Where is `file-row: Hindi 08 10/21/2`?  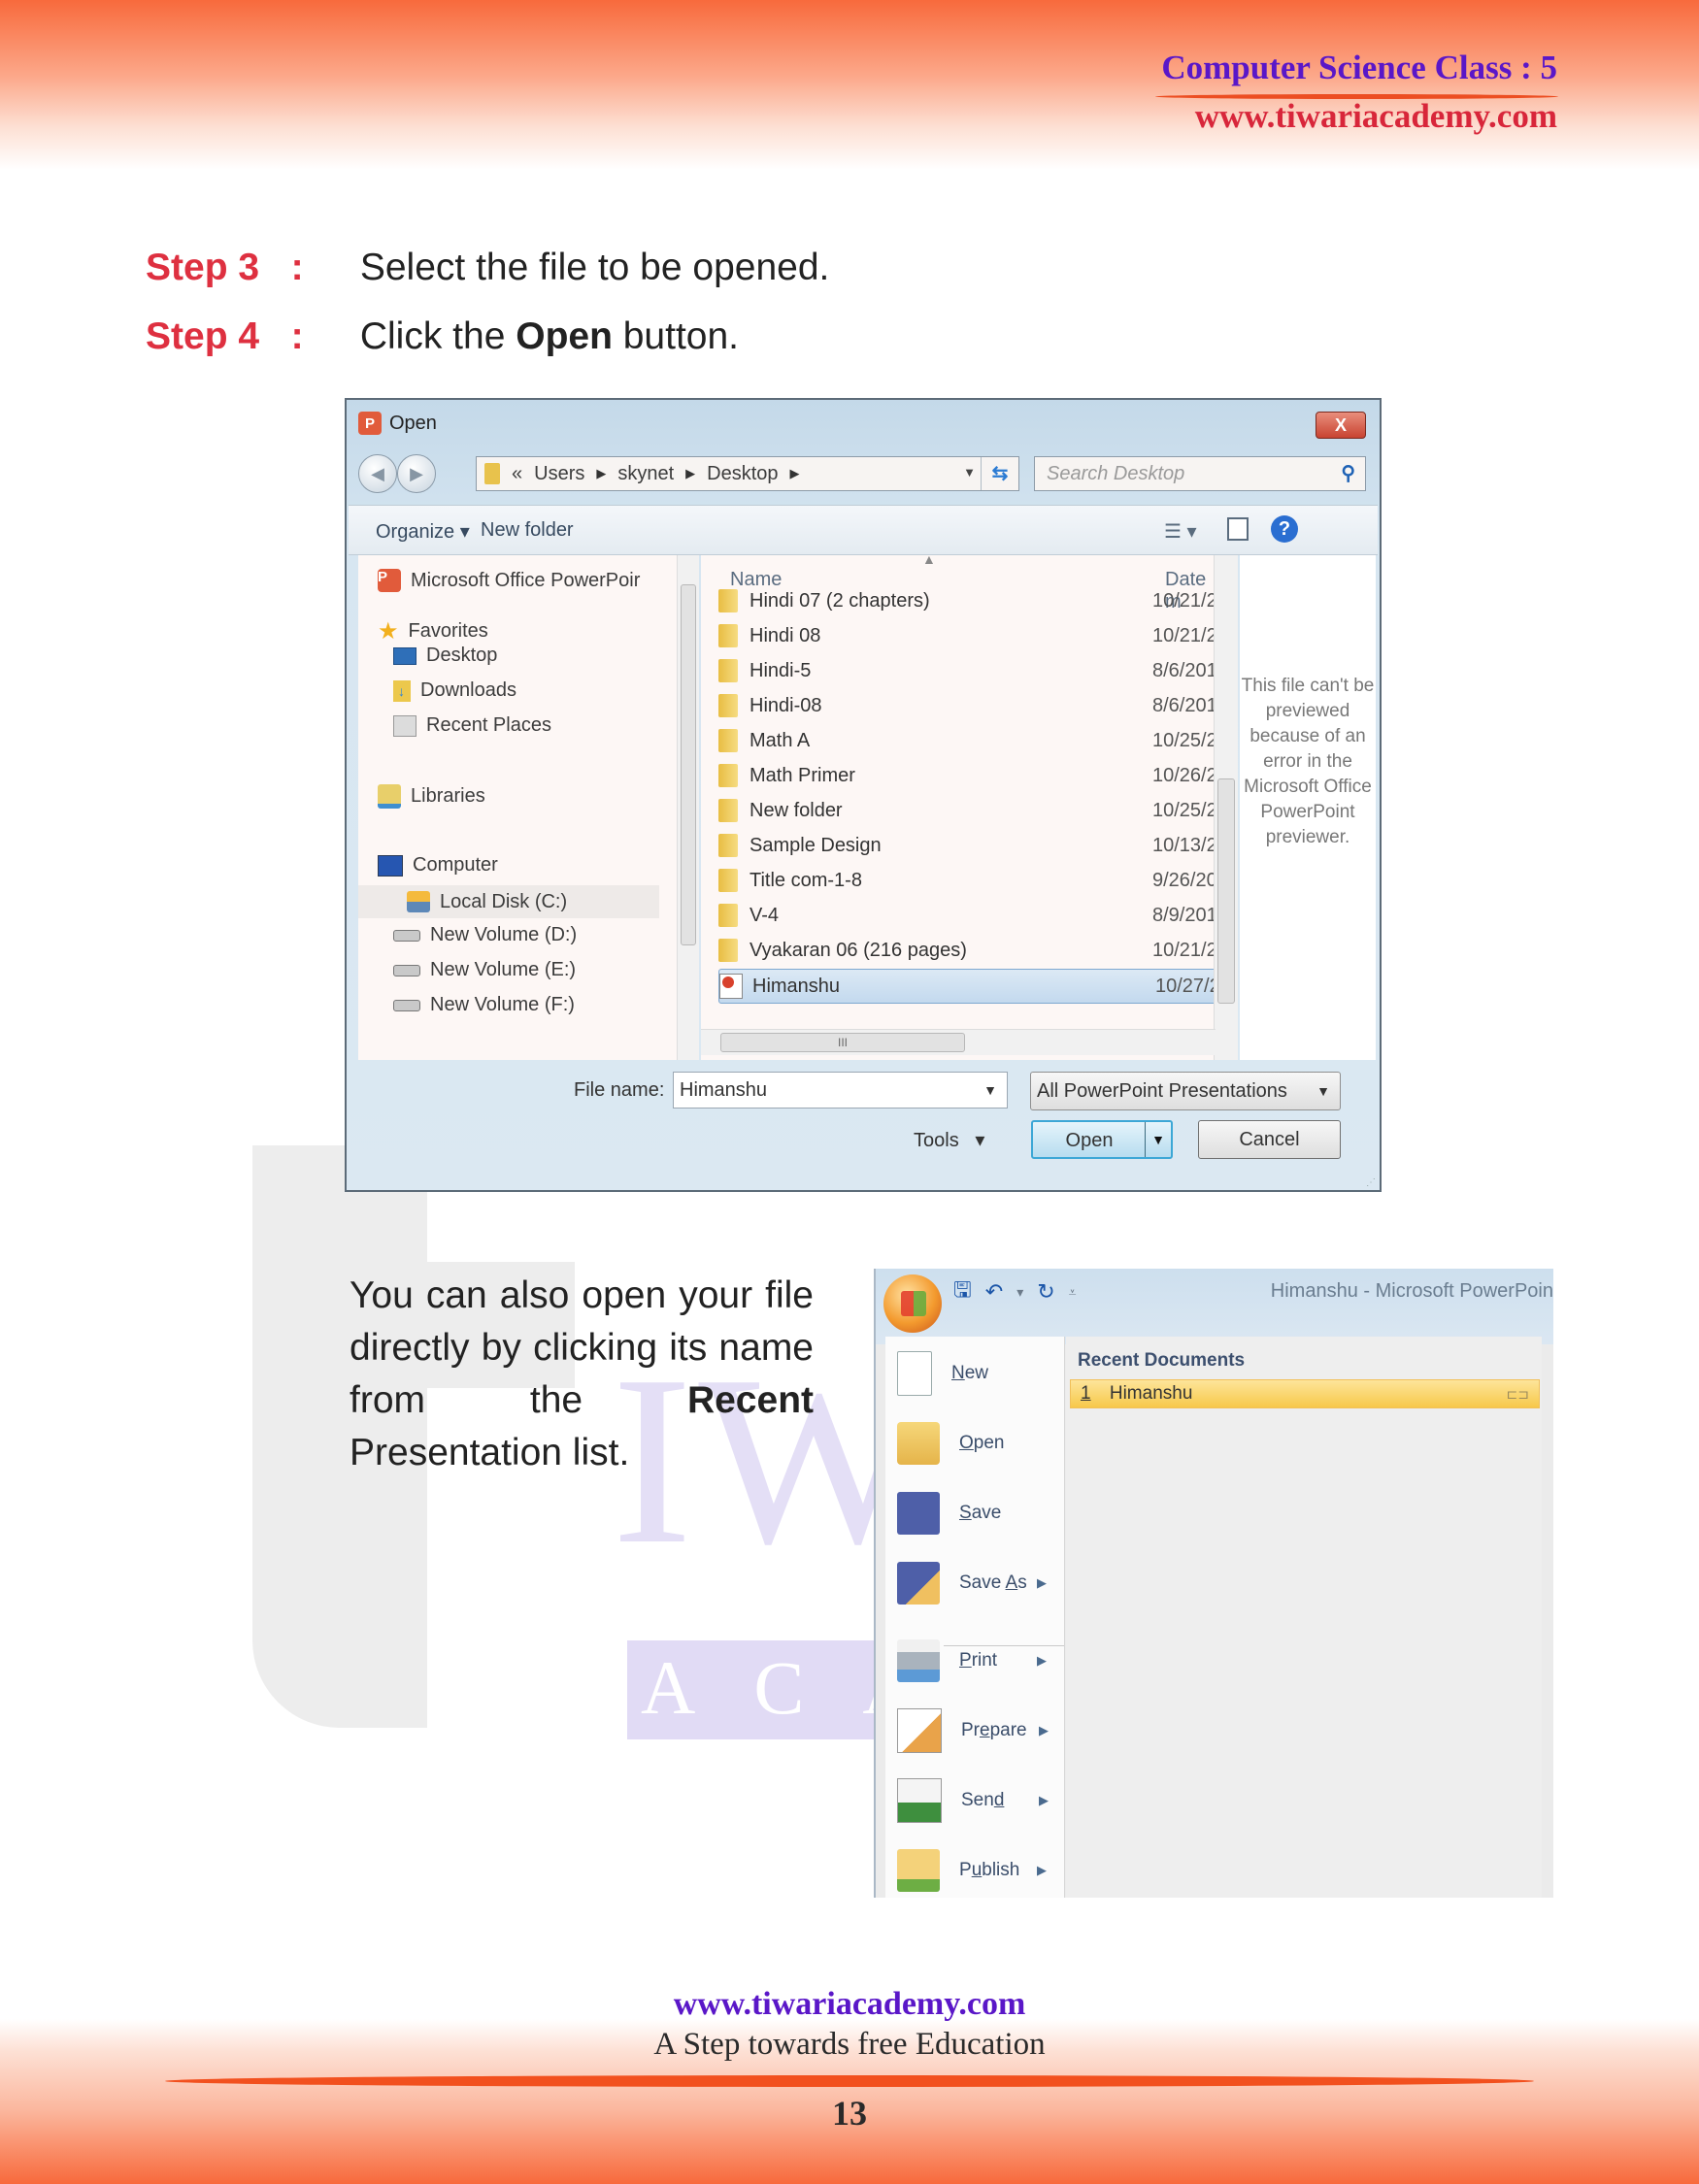 file-row: Hindi 08 10/21/2 is located at coordinates (967, 635).